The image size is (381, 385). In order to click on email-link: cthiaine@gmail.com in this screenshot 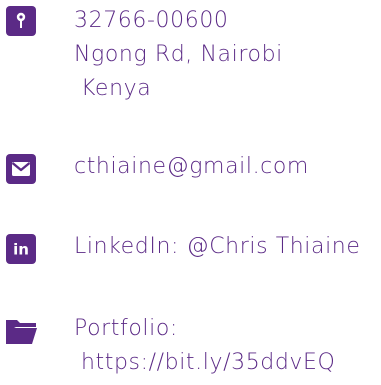, I will do `click(191, 167)`.